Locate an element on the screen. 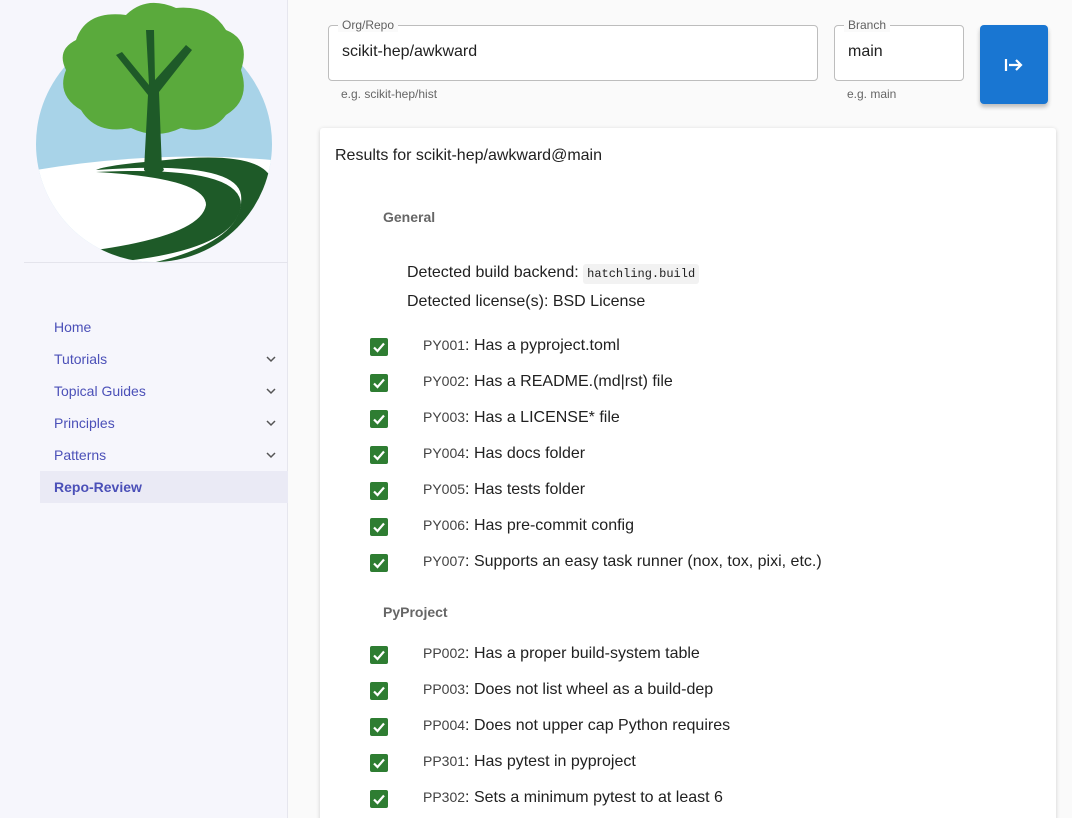 The height and width of the screenshot is (818, 1072). check-code: PY007 is located at coordinates (444, 561).